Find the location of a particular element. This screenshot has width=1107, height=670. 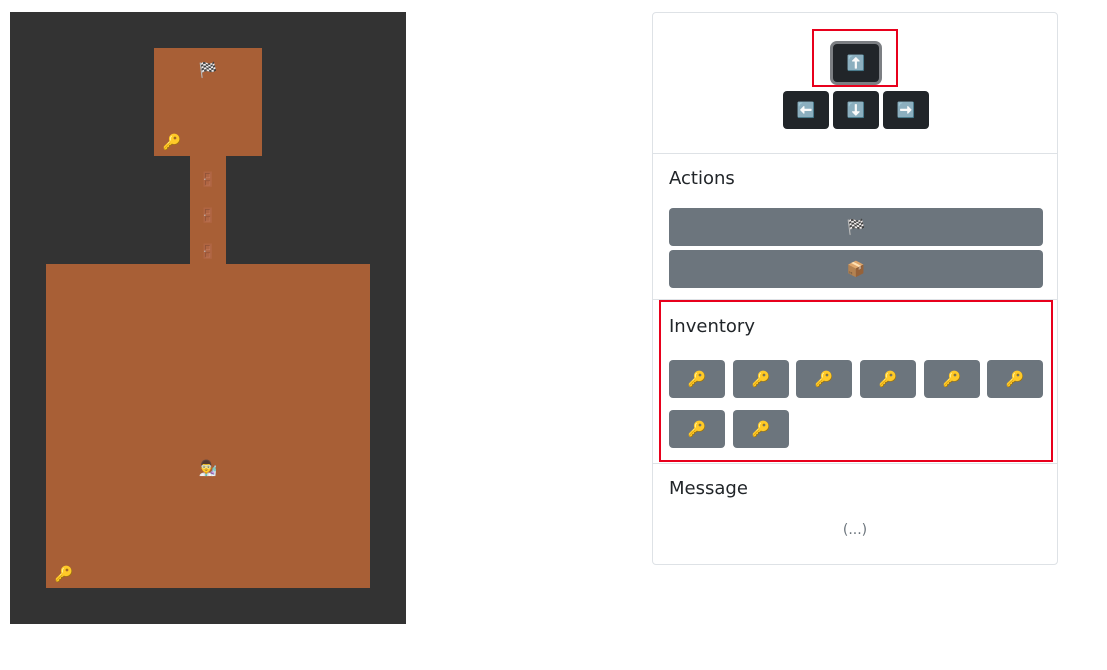

inventory-section: Inventory 🔑 🔑 🔑 🔑 🔑 🔑 🔑 🔑 is located at coordinates (855, 381).